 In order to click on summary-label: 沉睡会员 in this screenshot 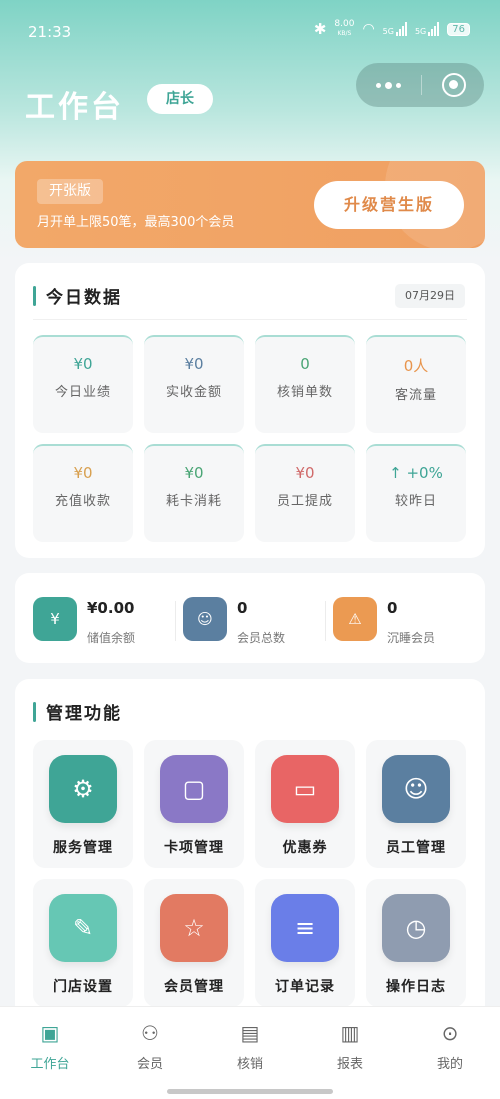, I will do `click(411, 638)`.